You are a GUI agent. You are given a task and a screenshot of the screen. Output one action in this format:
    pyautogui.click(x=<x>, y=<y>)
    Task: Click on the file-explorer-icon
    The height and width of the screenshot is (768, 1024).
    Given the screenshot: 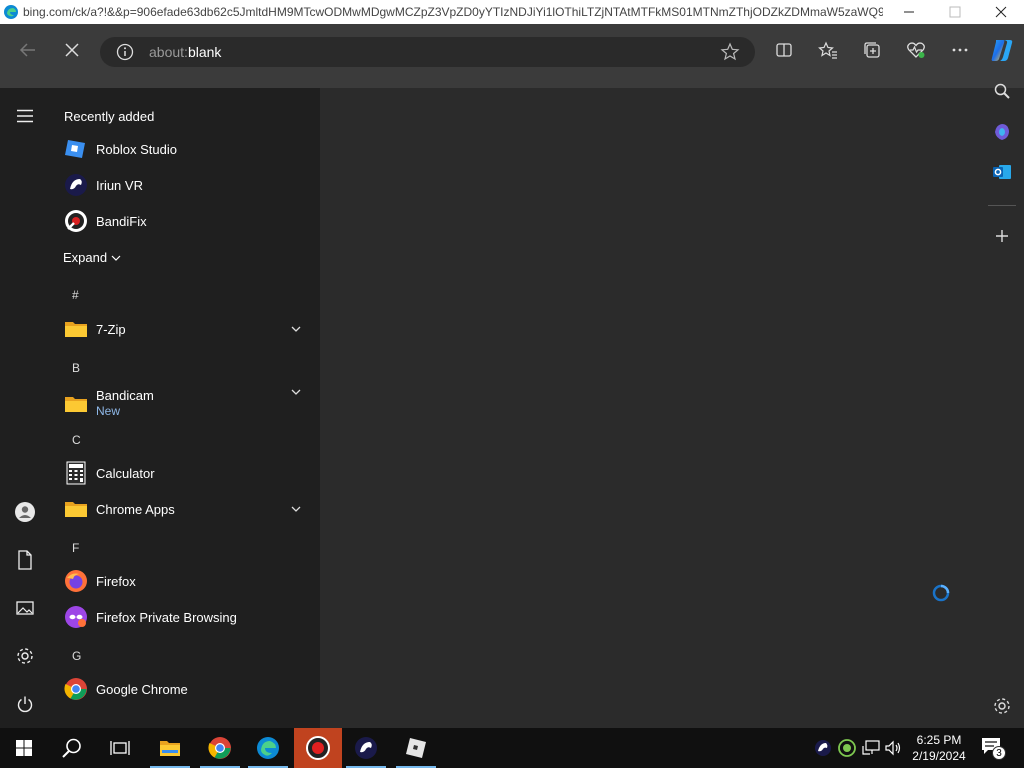 What is the action you would take?
    pyautogui.click(x=170, y=748)
    